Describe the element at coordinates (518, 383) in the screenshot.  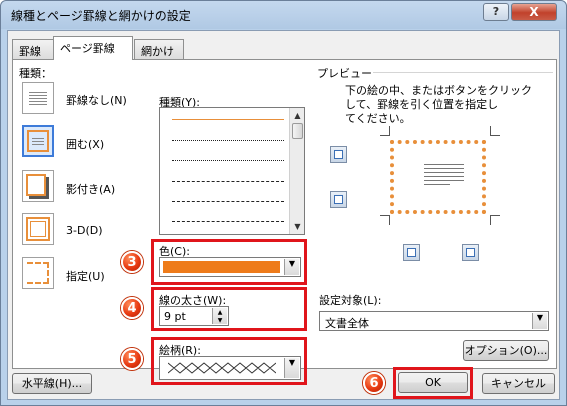
I see `cancel-button: キャンセル` at that location.